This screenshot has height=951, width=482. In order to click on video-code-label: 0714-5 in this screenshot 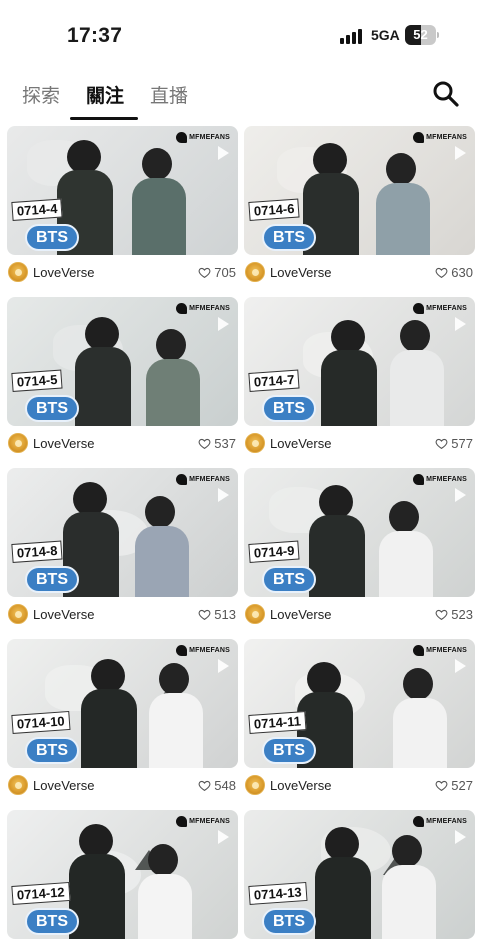, I will do `click(37, 380)`.